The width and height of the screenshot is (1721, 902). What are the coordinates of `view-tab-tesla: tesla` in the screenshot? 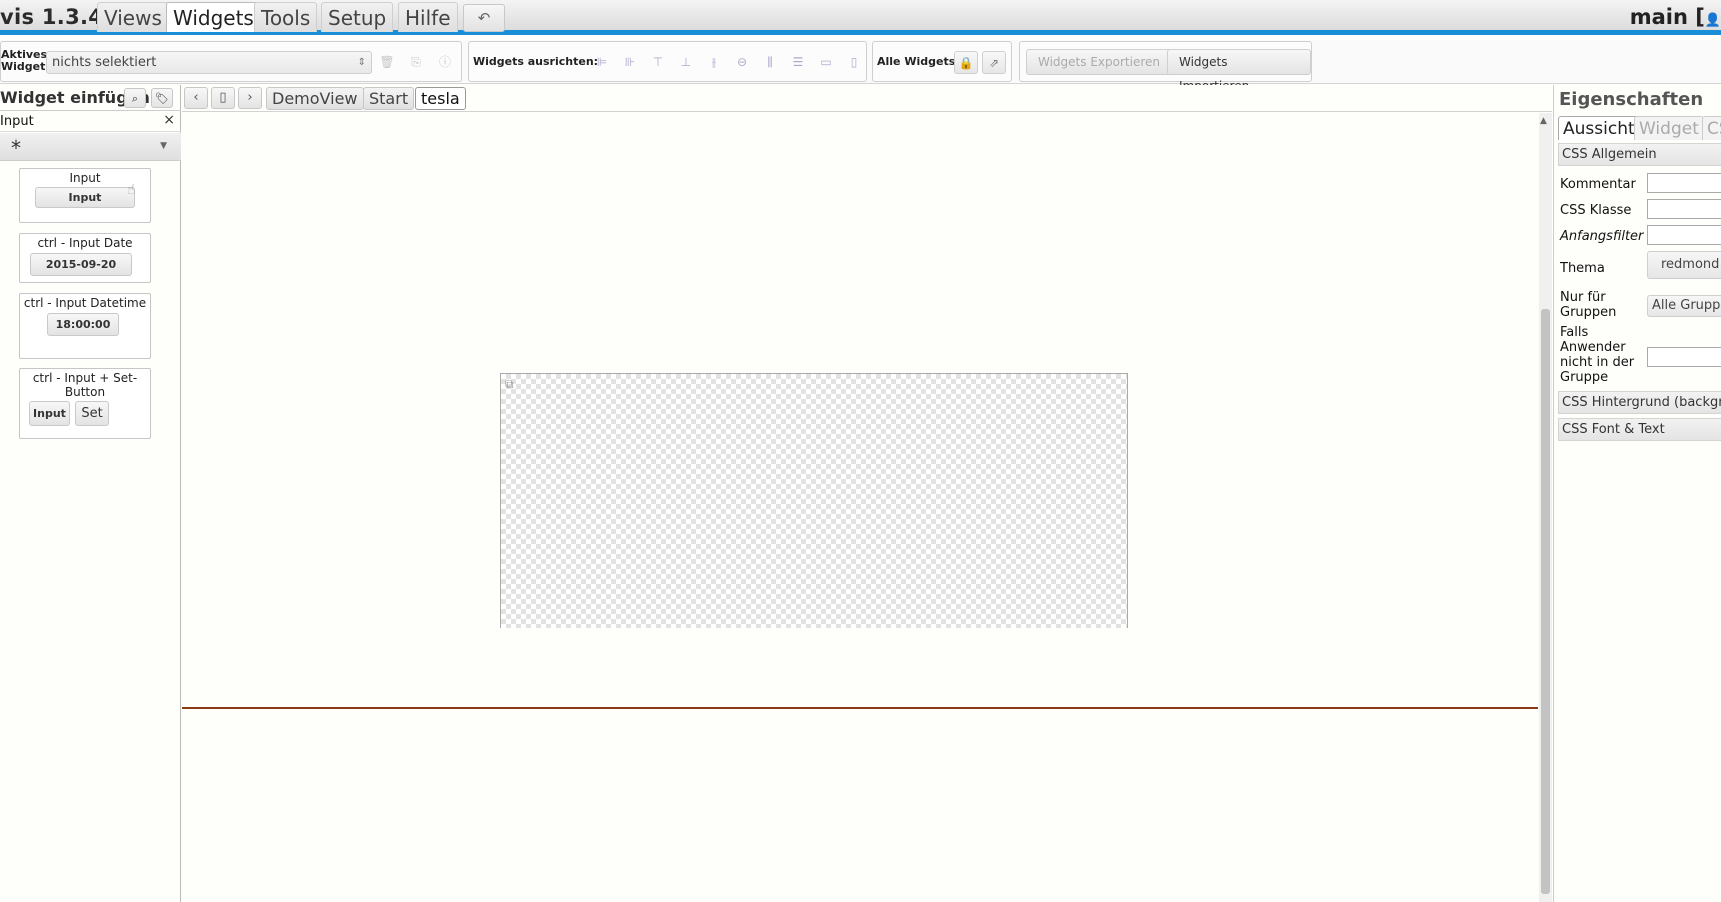 It's located at (440, 98).